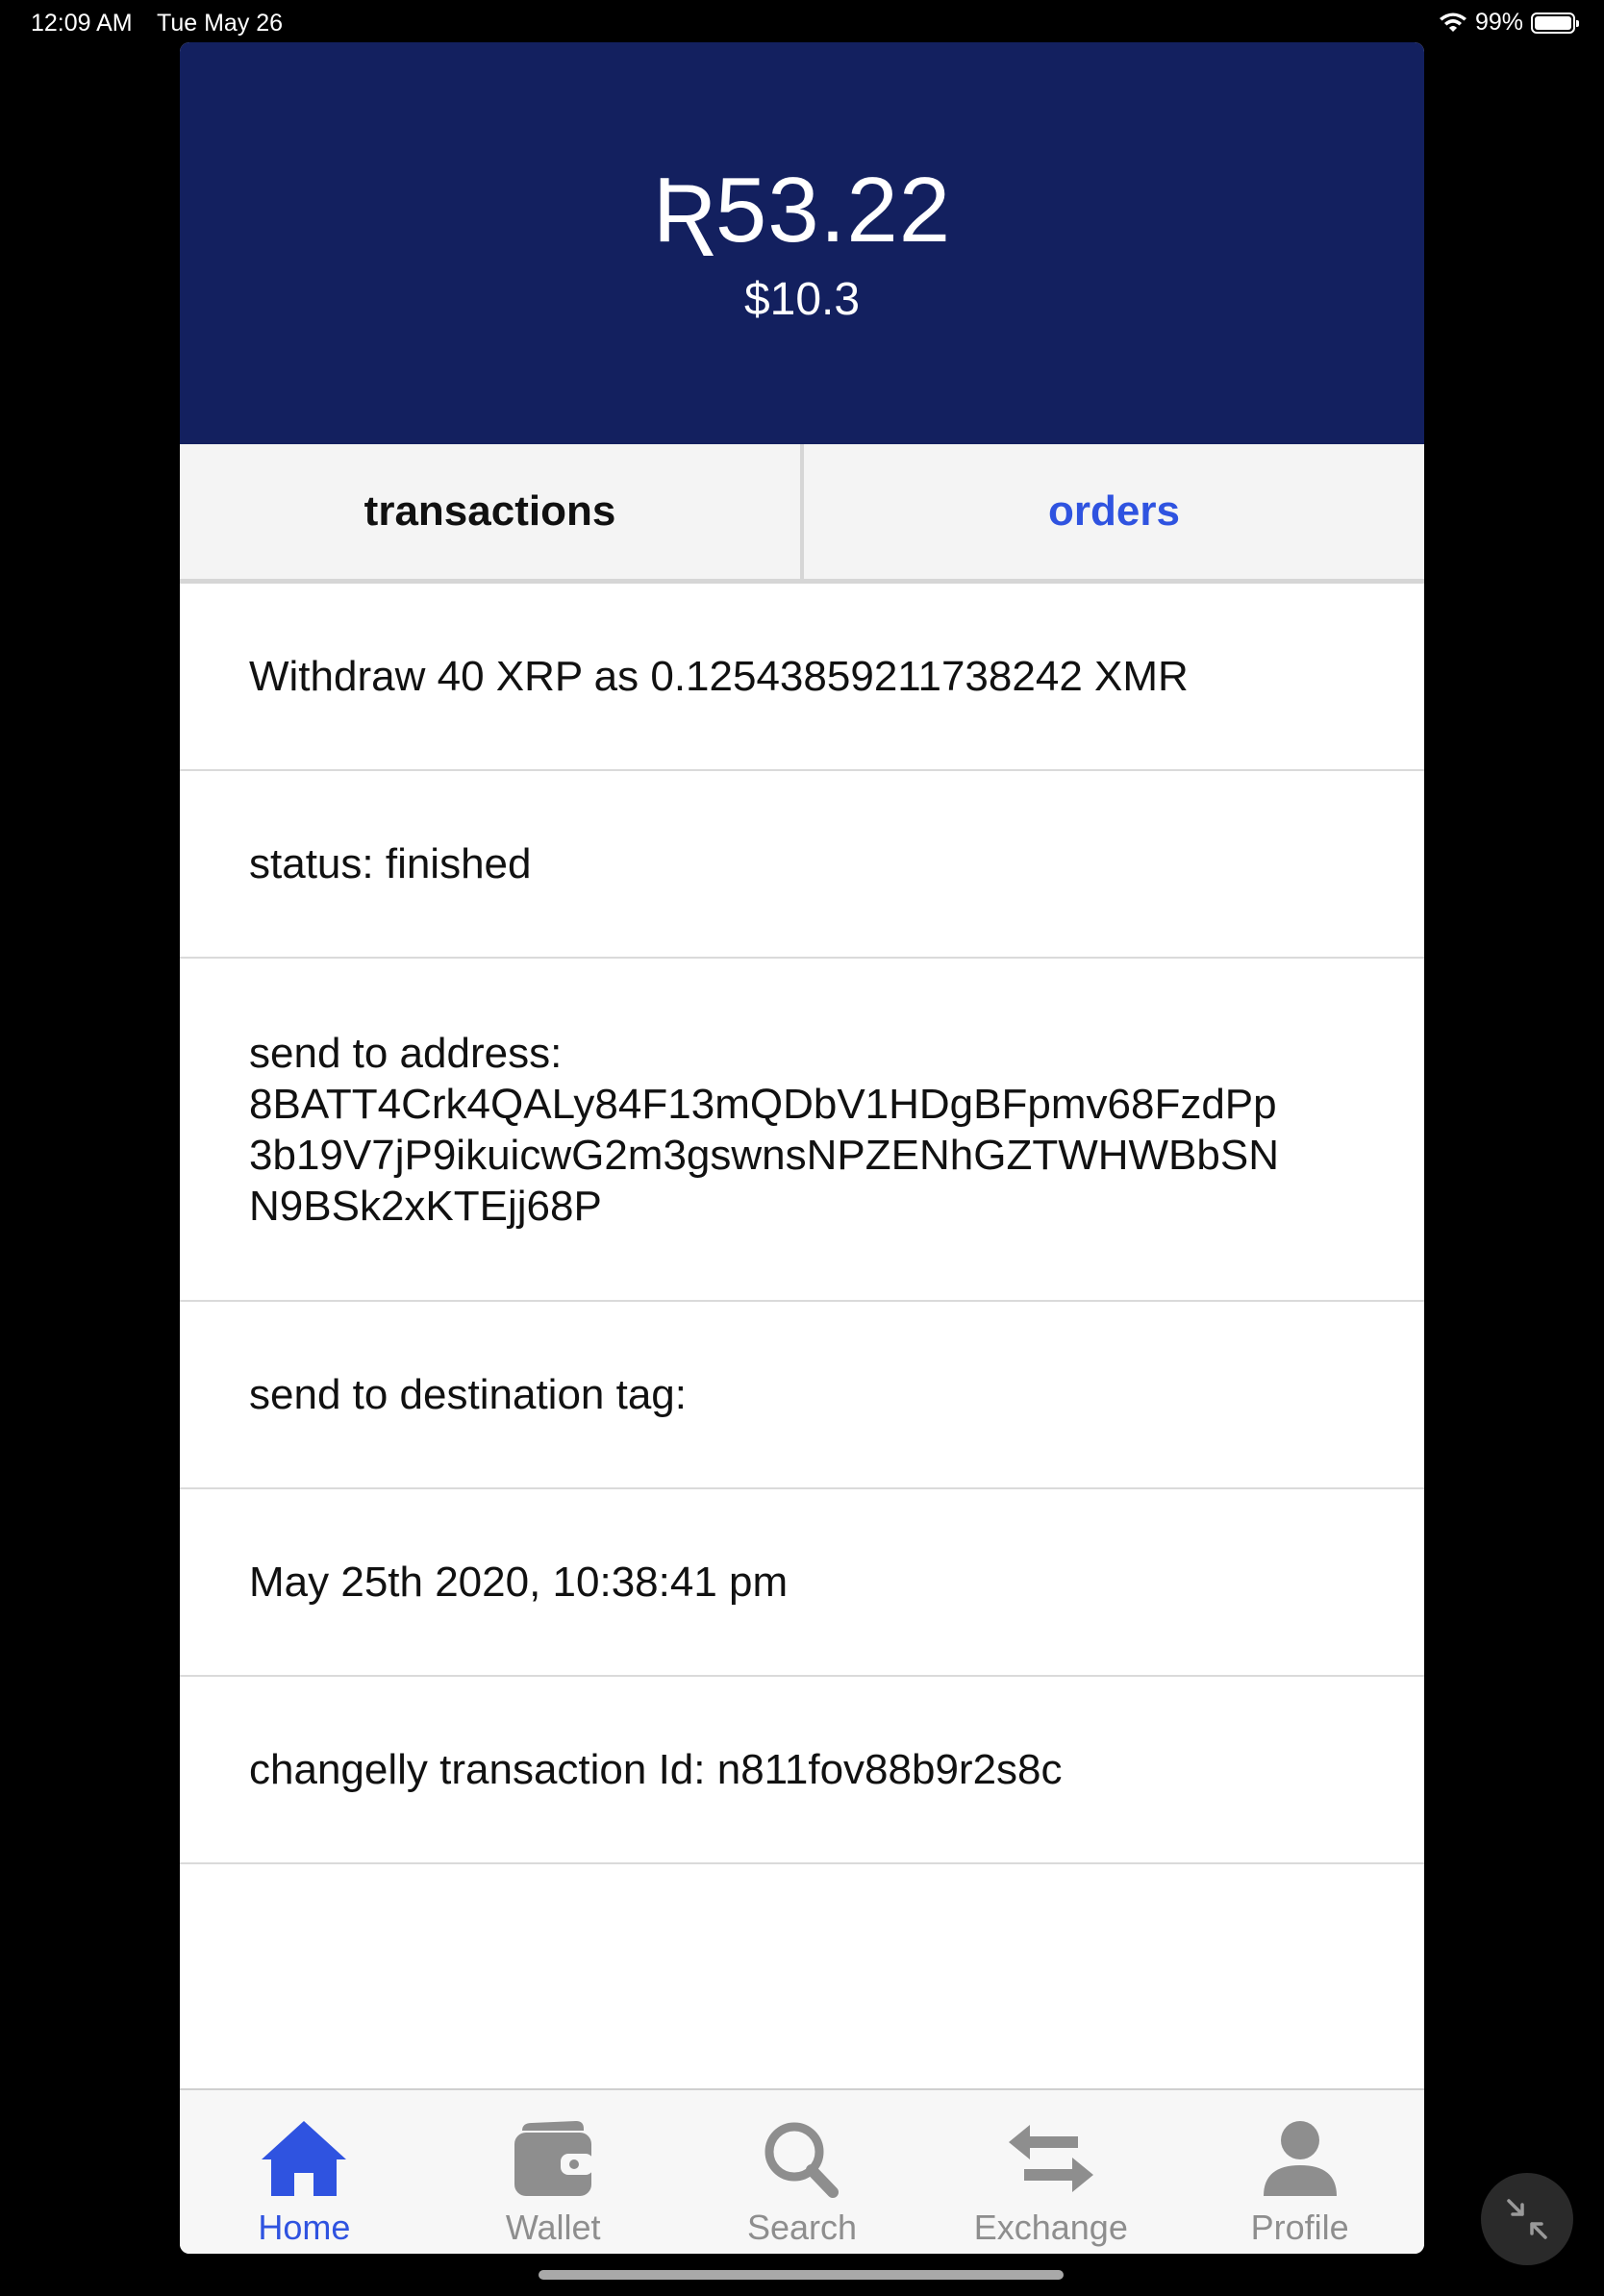 The height and width of the screenshot is (2296, 1604). I want to click on tabbar-item-exchange: Exchange, so click(1050, 2172).